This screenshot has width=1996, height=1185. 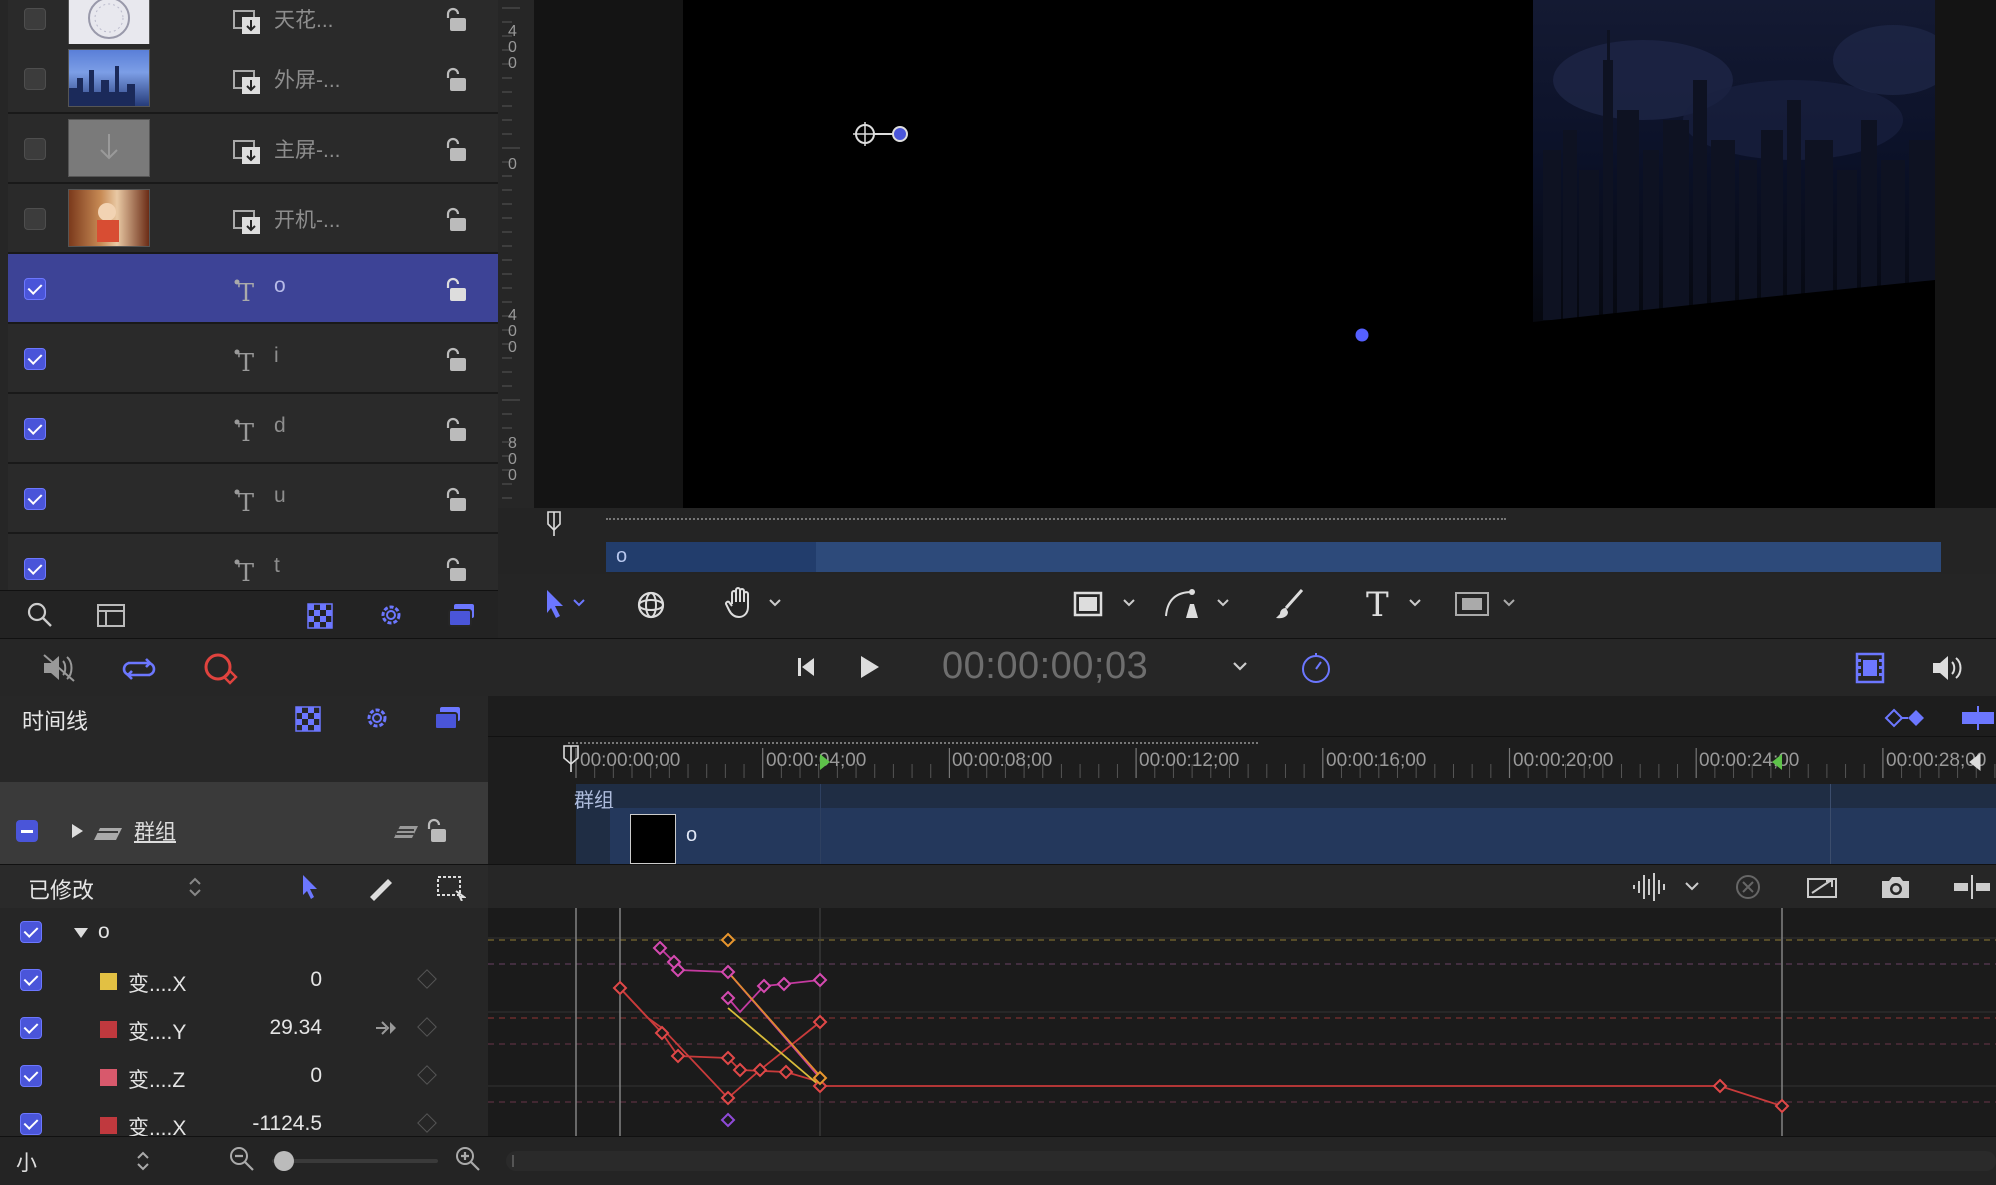 What do you see at coordinates (253, 289) in the screenshot?
I see `layer-row-selected: T o` at bounding box center [253, 289].